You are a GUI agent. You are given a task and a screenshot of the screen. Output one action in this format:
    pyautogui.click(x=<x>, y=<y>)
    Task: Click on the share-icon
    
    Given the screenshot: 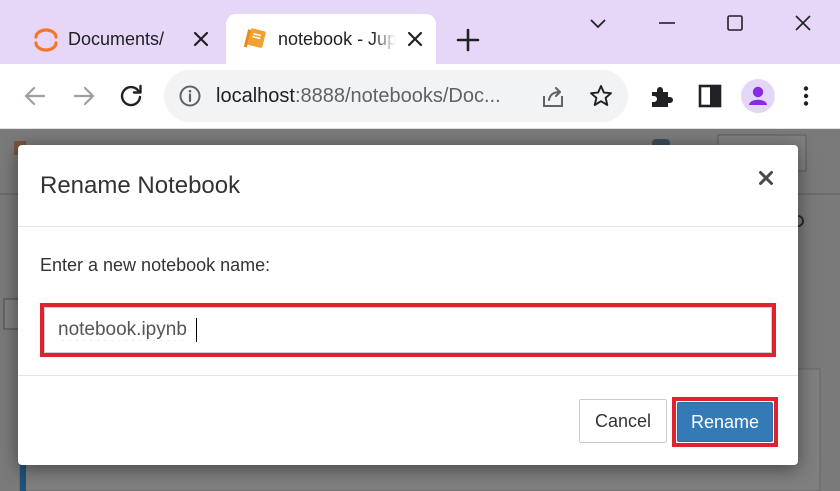 What is the action you would take?
    pyautogui.click(x=553, y=97)
    